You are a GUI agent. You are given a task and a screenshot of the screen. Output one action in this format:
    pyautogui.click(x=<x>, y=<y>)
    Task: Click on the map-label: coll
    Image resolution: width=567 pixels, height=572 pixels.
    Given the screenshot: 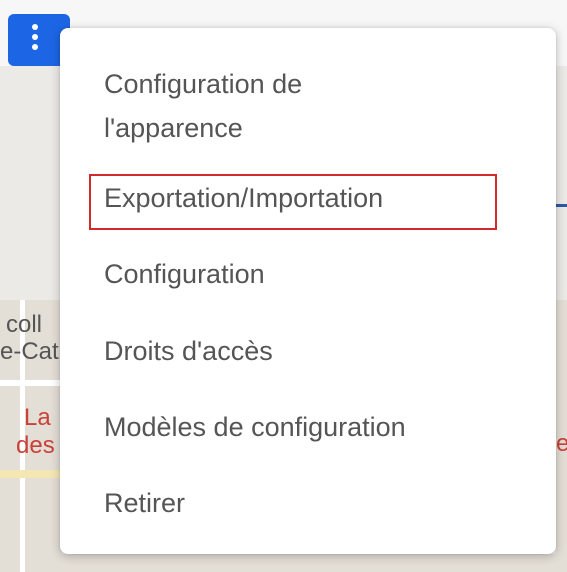 What is the action you would take?
    pyautogui.click(x=24, y=324)
    